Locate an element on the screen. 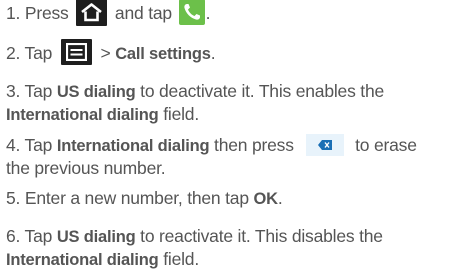 Image resolution: width=470 pixels, height=275 pixels. step-number: 6. is located at coordinates (13, 236).